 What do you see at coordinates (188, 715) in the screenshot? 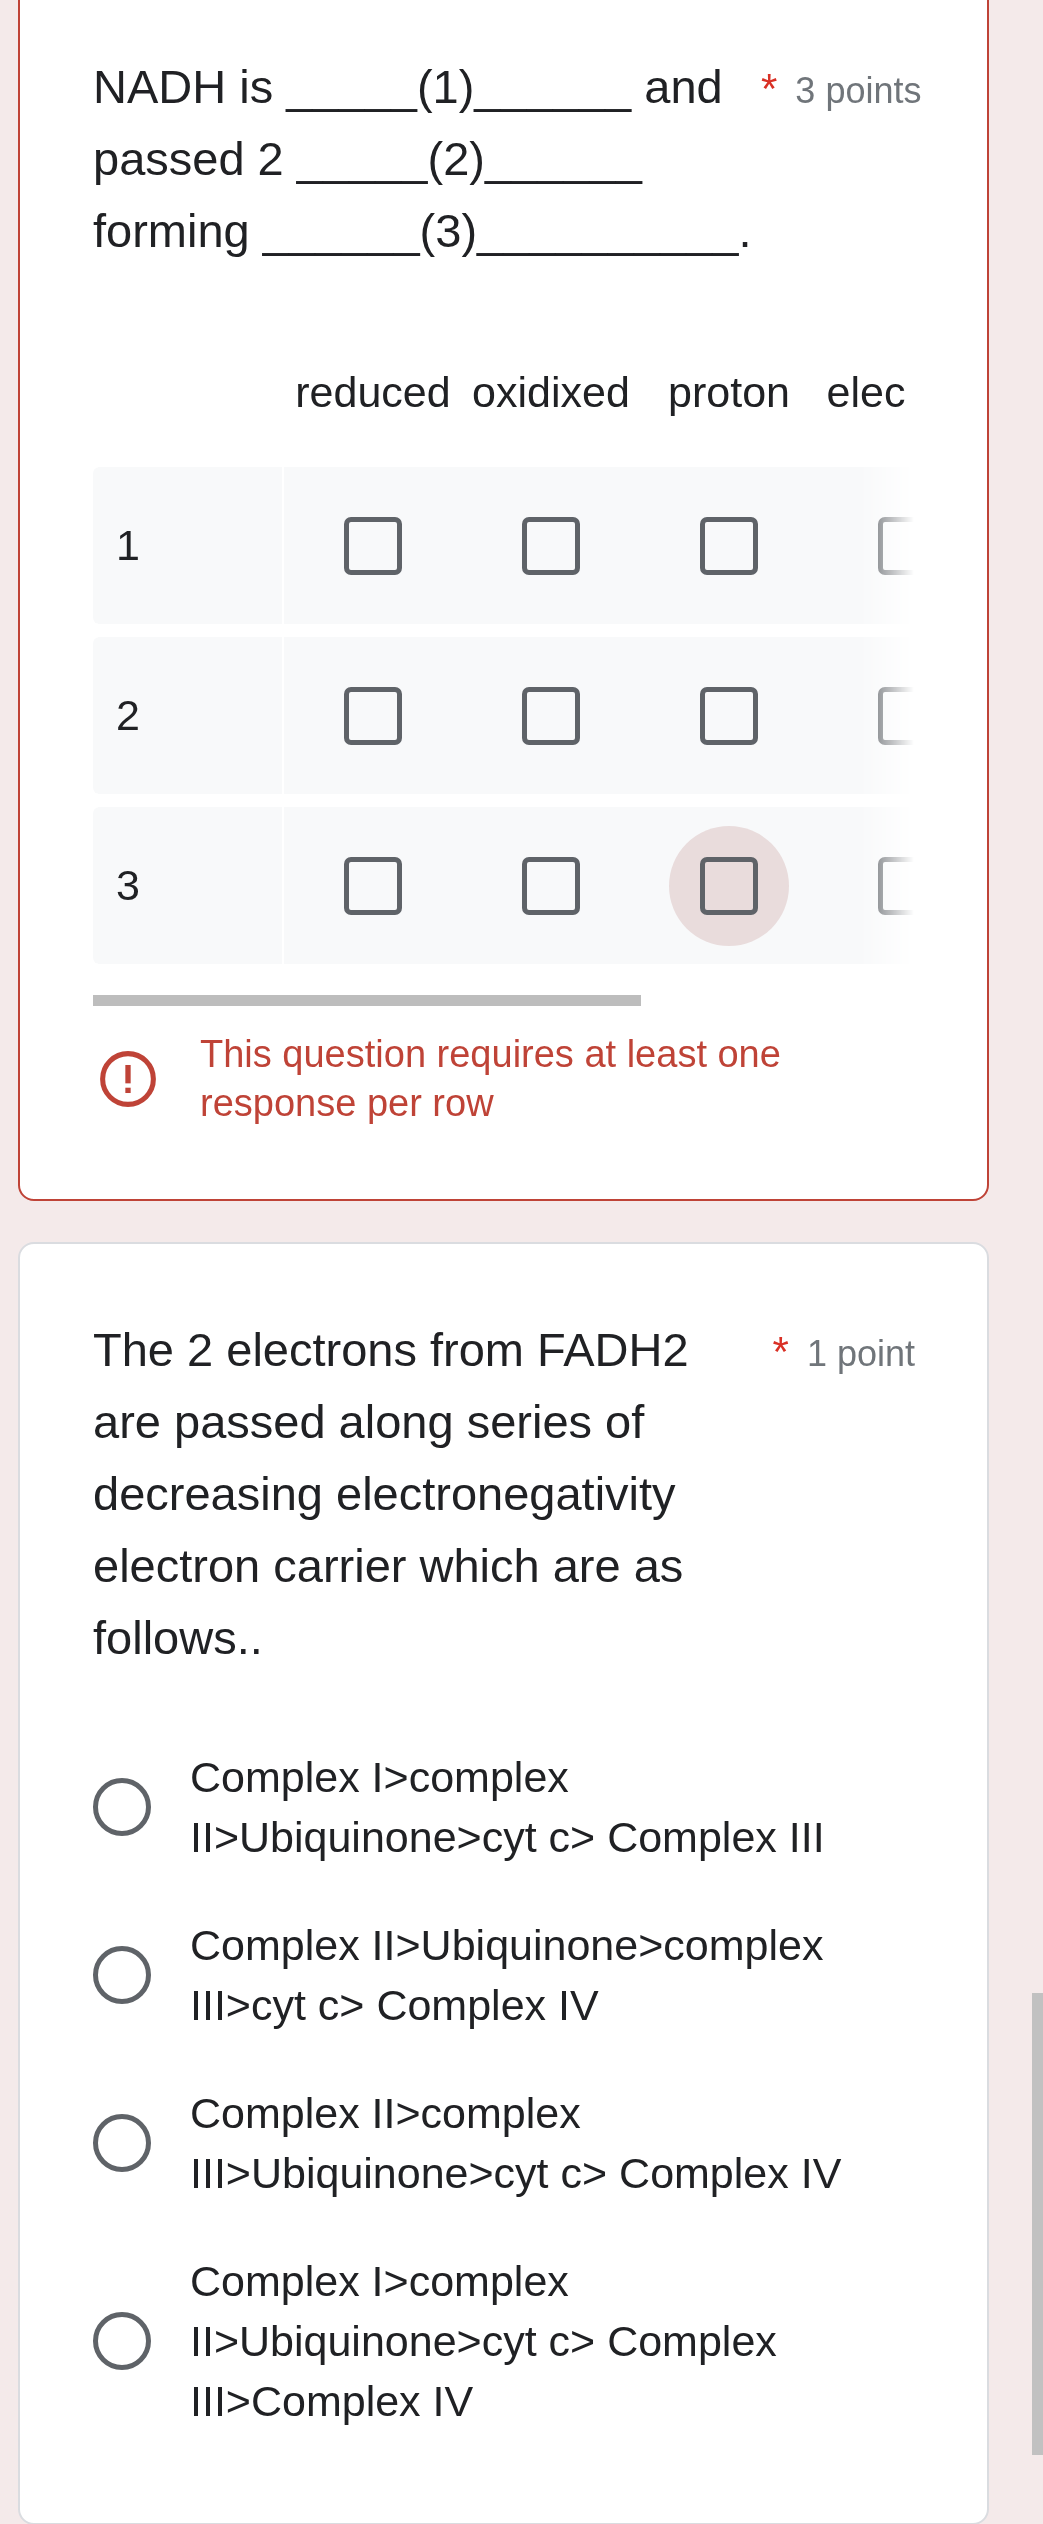
I see `row-label: 2` at bounding box center [188, 715].